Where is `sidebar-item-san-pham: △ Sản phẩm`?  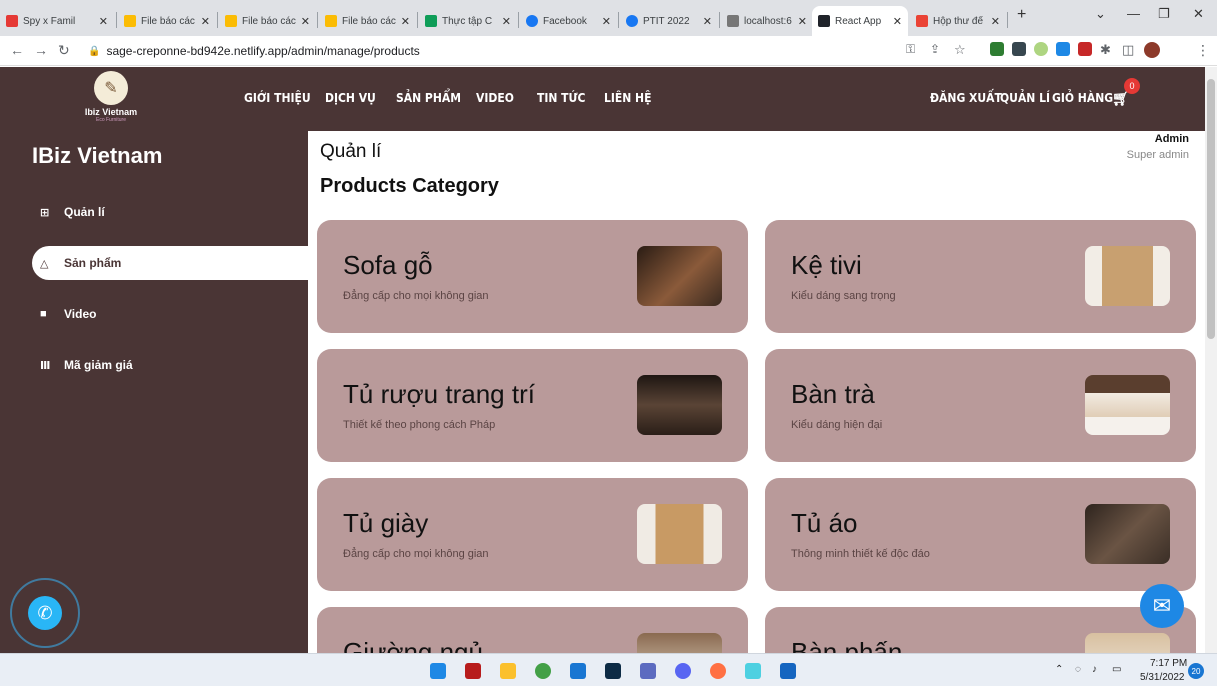 sidebar-item-san-pham: △ Sản phẩm is located at coordinates (170, 263).